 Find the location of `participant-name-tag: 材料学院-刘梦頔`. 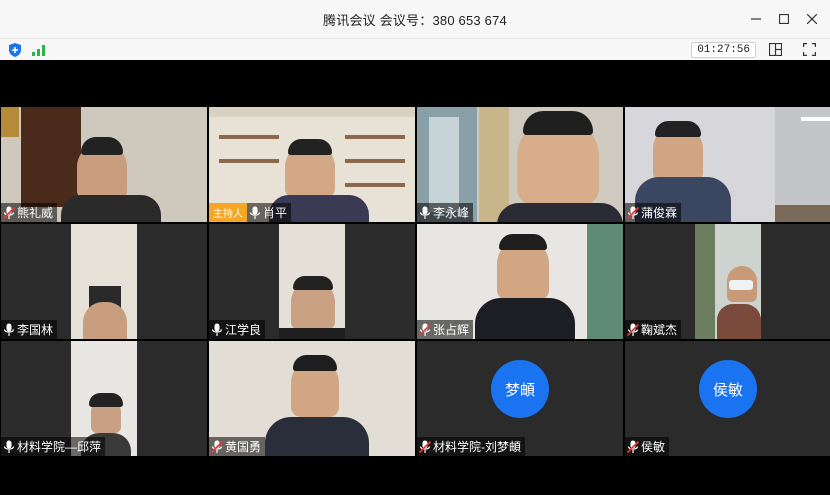

participant-name-tag: 材料学院-刘梦頔 is located at coordinates (471, 446).